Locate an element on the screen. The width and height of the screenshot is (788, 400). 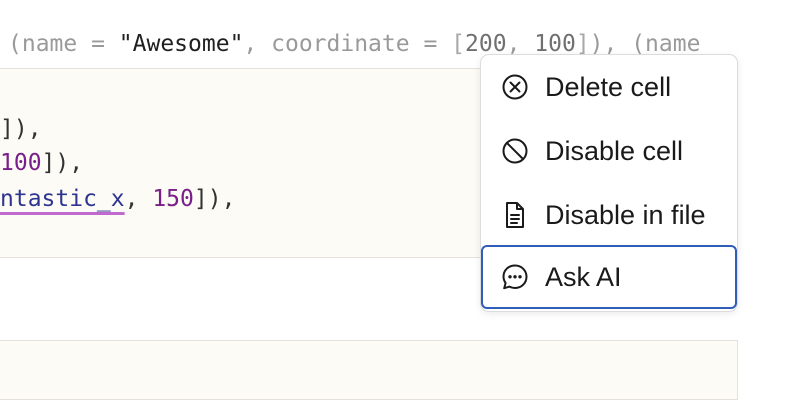
menu-item-ask-ai: Ask AI is located at coordinates (609, 277).